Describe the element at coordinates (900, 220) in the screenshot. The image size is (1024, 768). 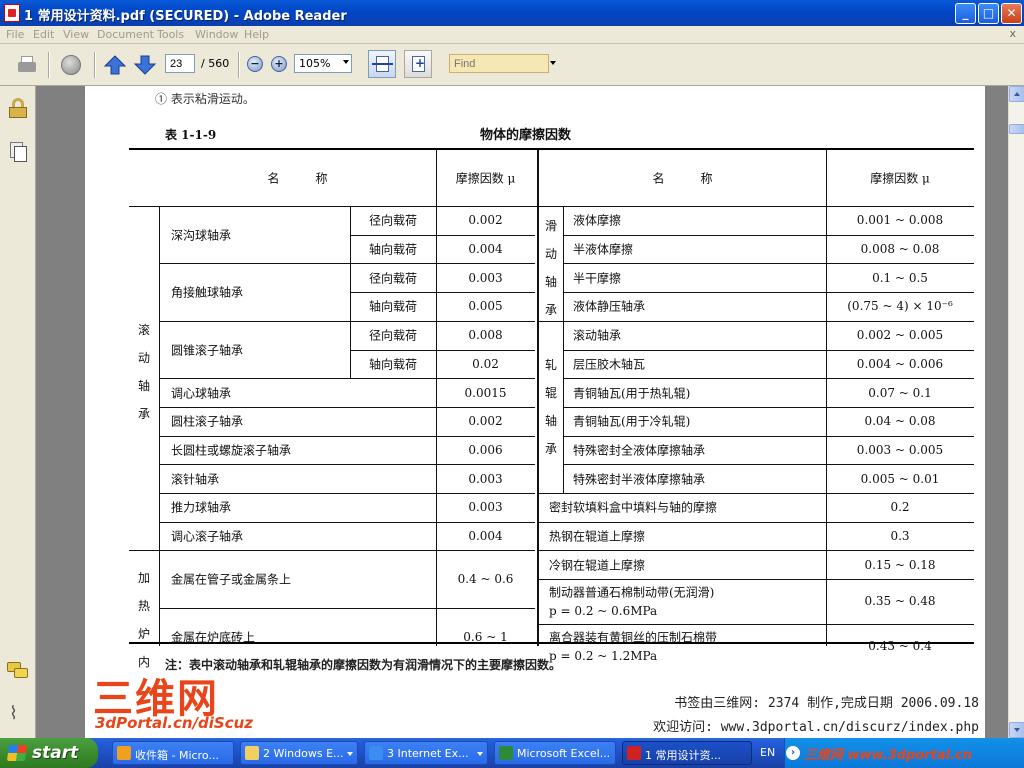
I see `friction-coefficient: 0.001 ~ 0.008` at that location.